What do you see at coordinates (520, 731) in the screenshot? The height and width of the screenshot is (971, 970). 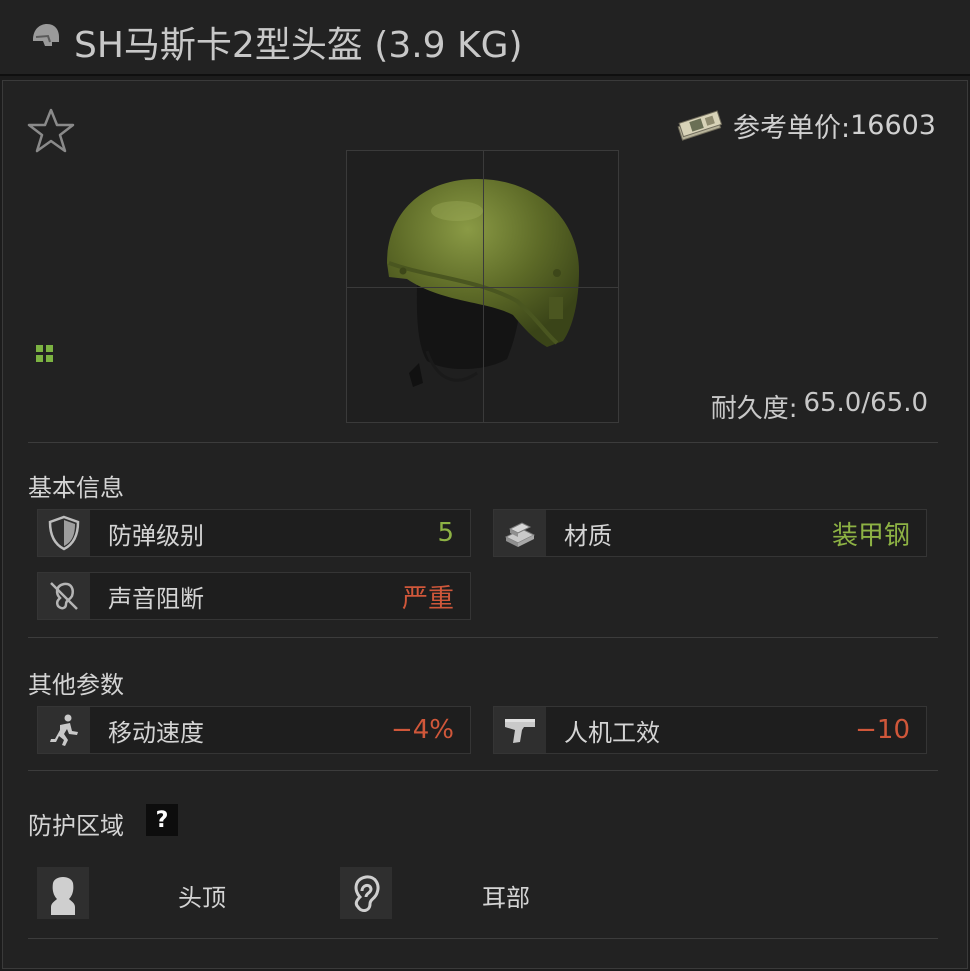 I see `pistol-icon` at bounding box center [520, 731].